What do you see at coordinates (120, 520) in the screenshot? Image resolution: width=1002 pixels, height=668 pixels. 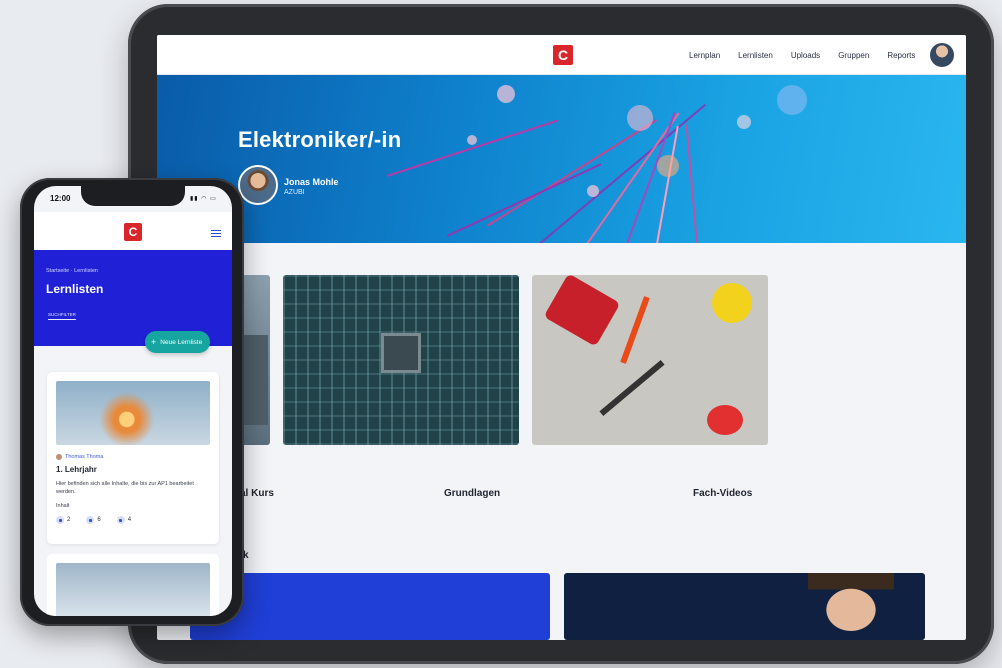 I see `quiz-icon` at bounding box center [120, 520].